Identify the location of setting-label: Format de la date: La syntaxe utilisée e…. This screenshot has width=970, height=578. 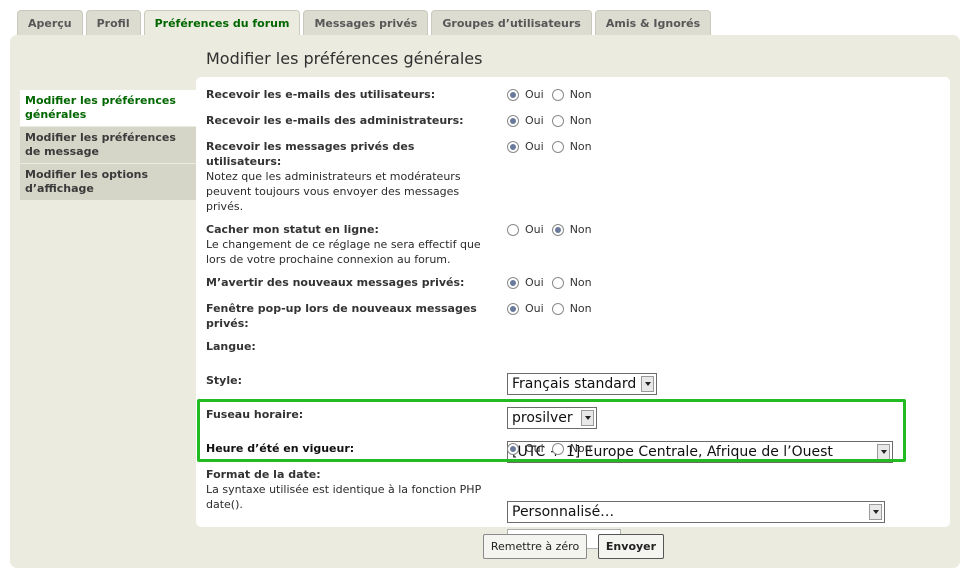
(344, 489).